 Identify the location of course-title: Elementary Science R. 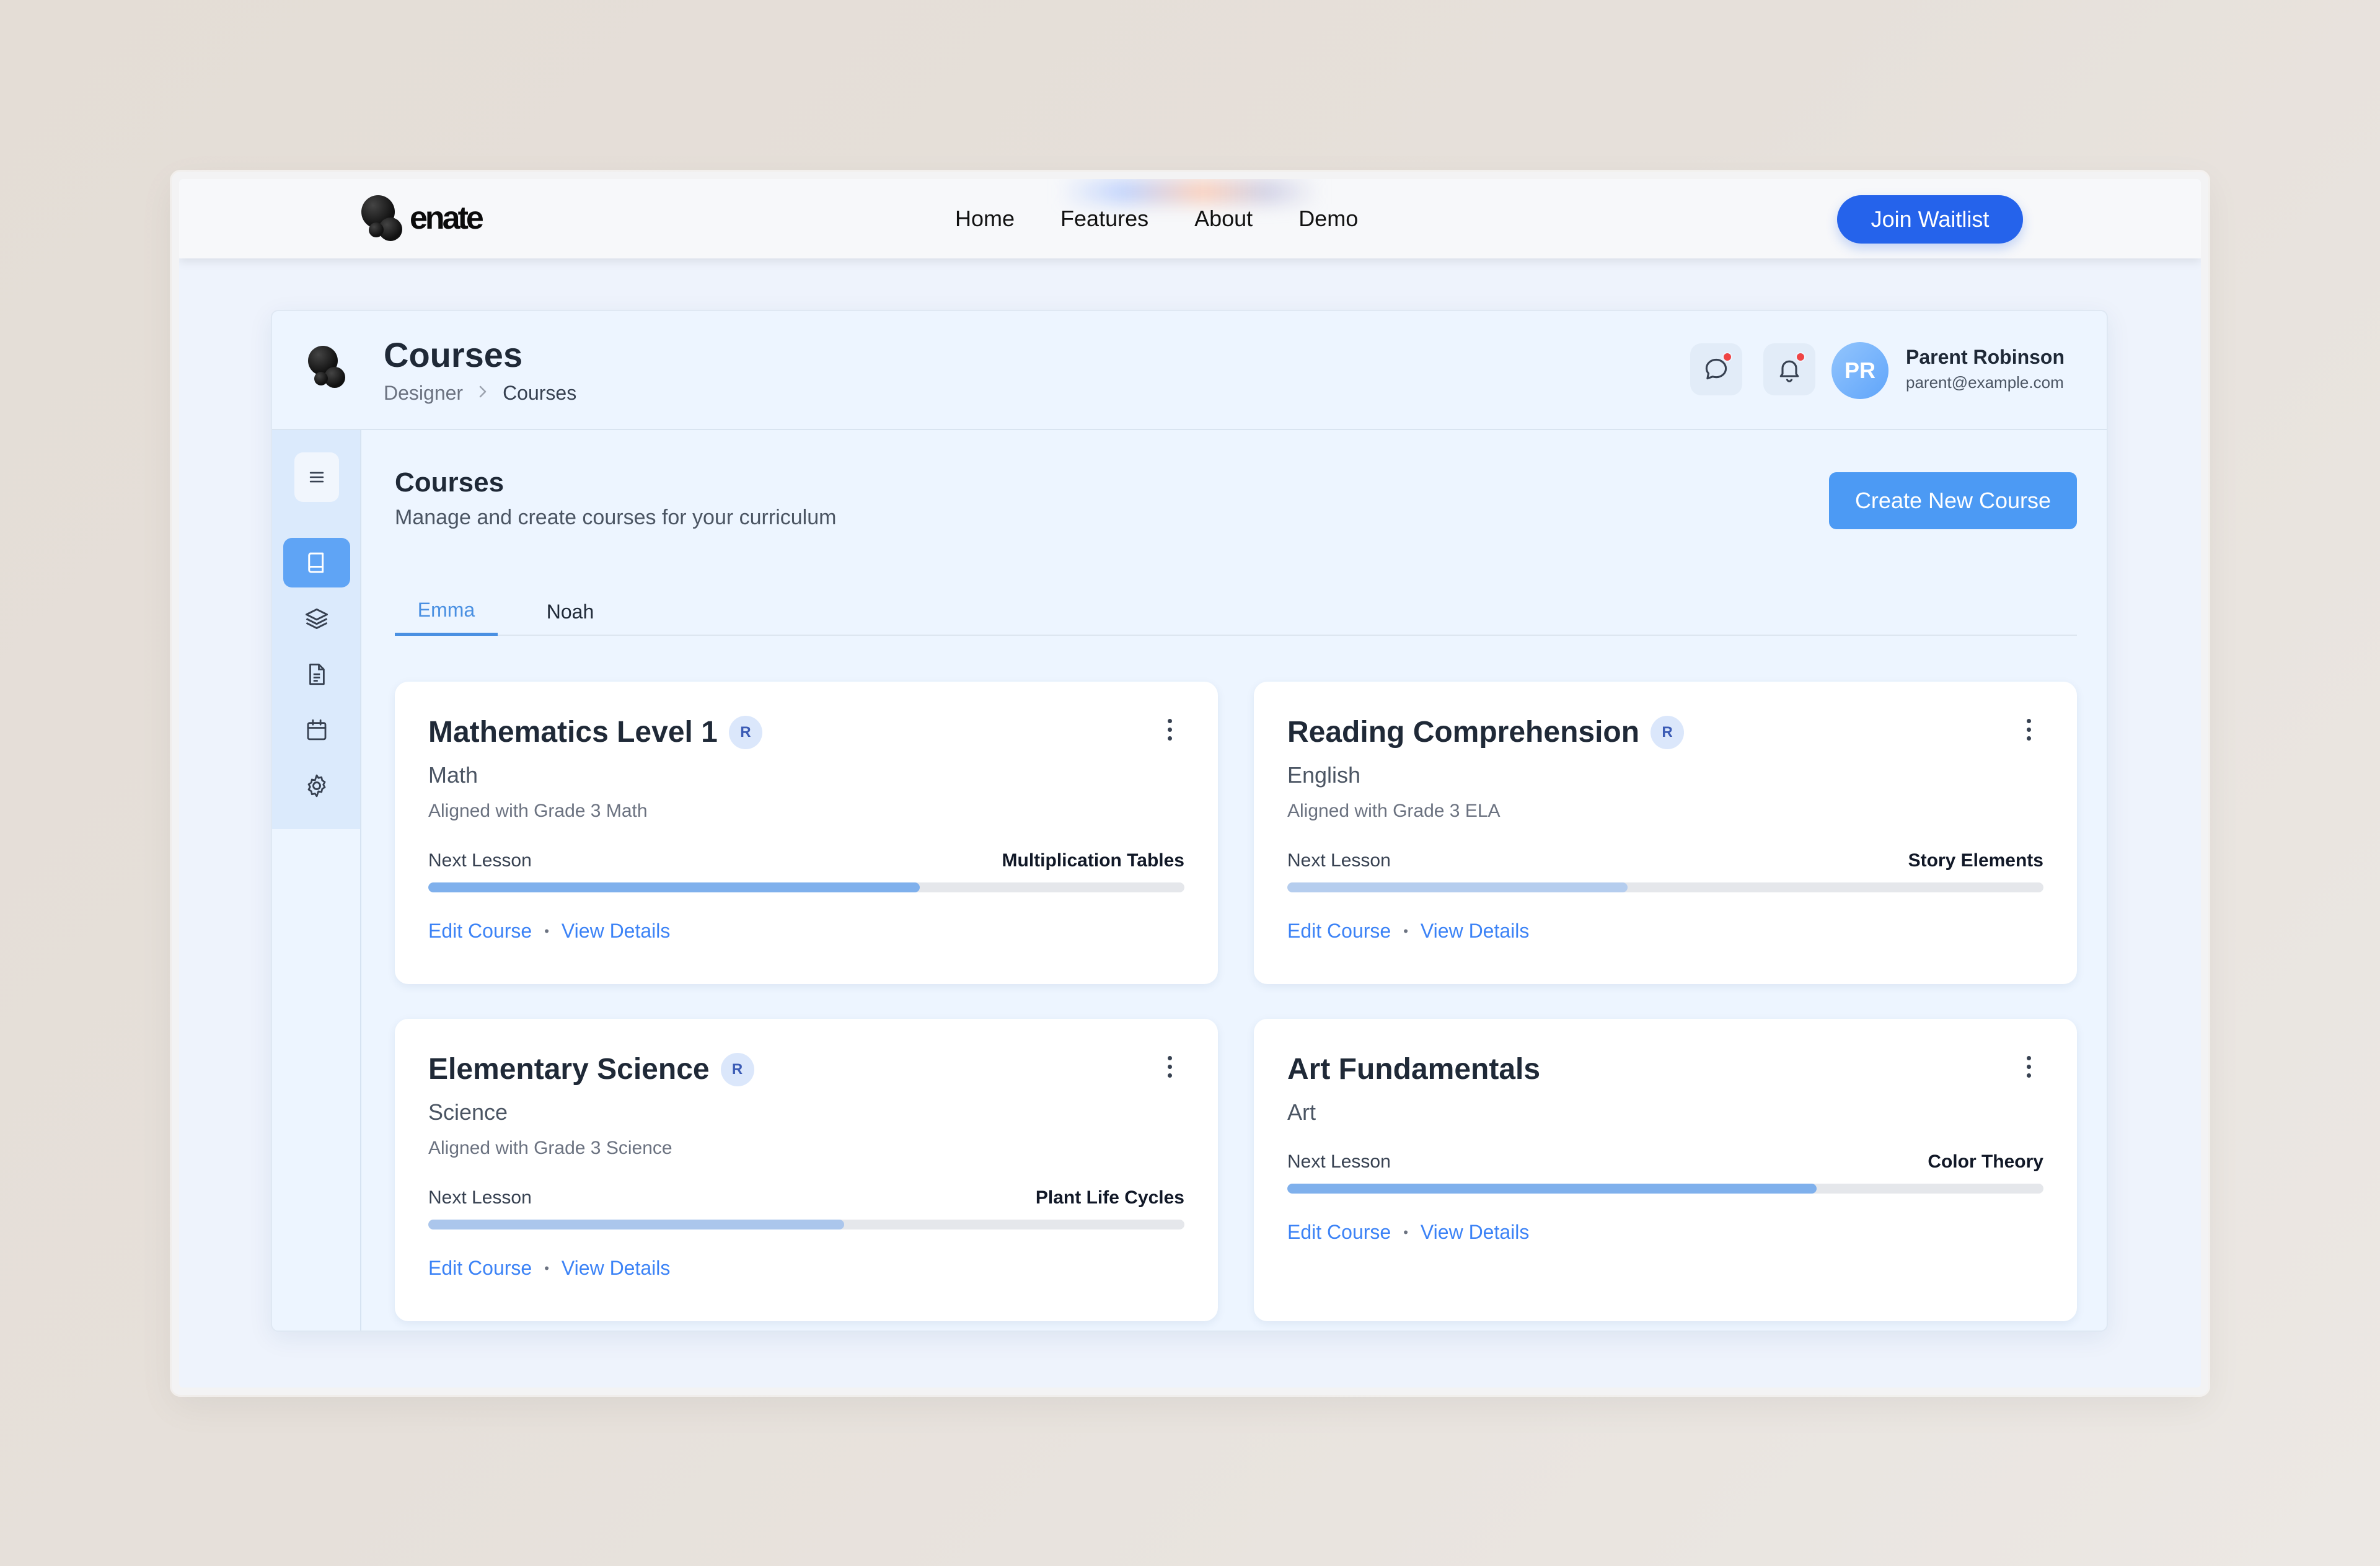
(591, 1069).